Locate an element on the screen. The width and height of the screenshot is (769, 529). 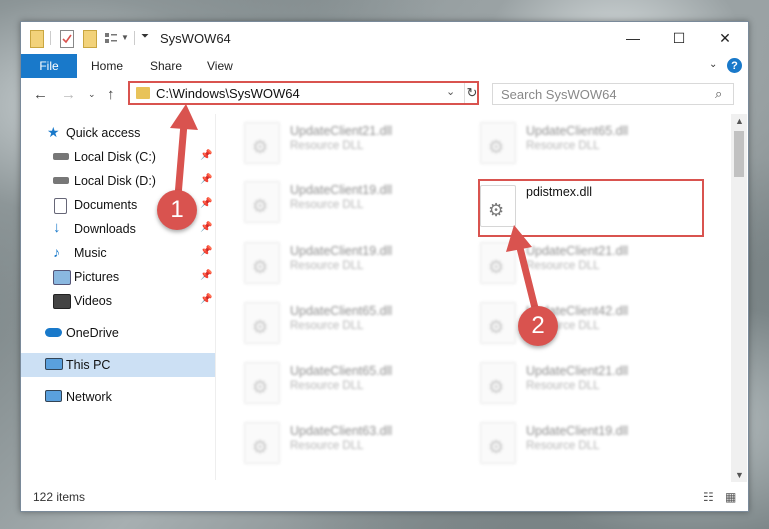
tab-home: Home is located at coordinates (107, 66).